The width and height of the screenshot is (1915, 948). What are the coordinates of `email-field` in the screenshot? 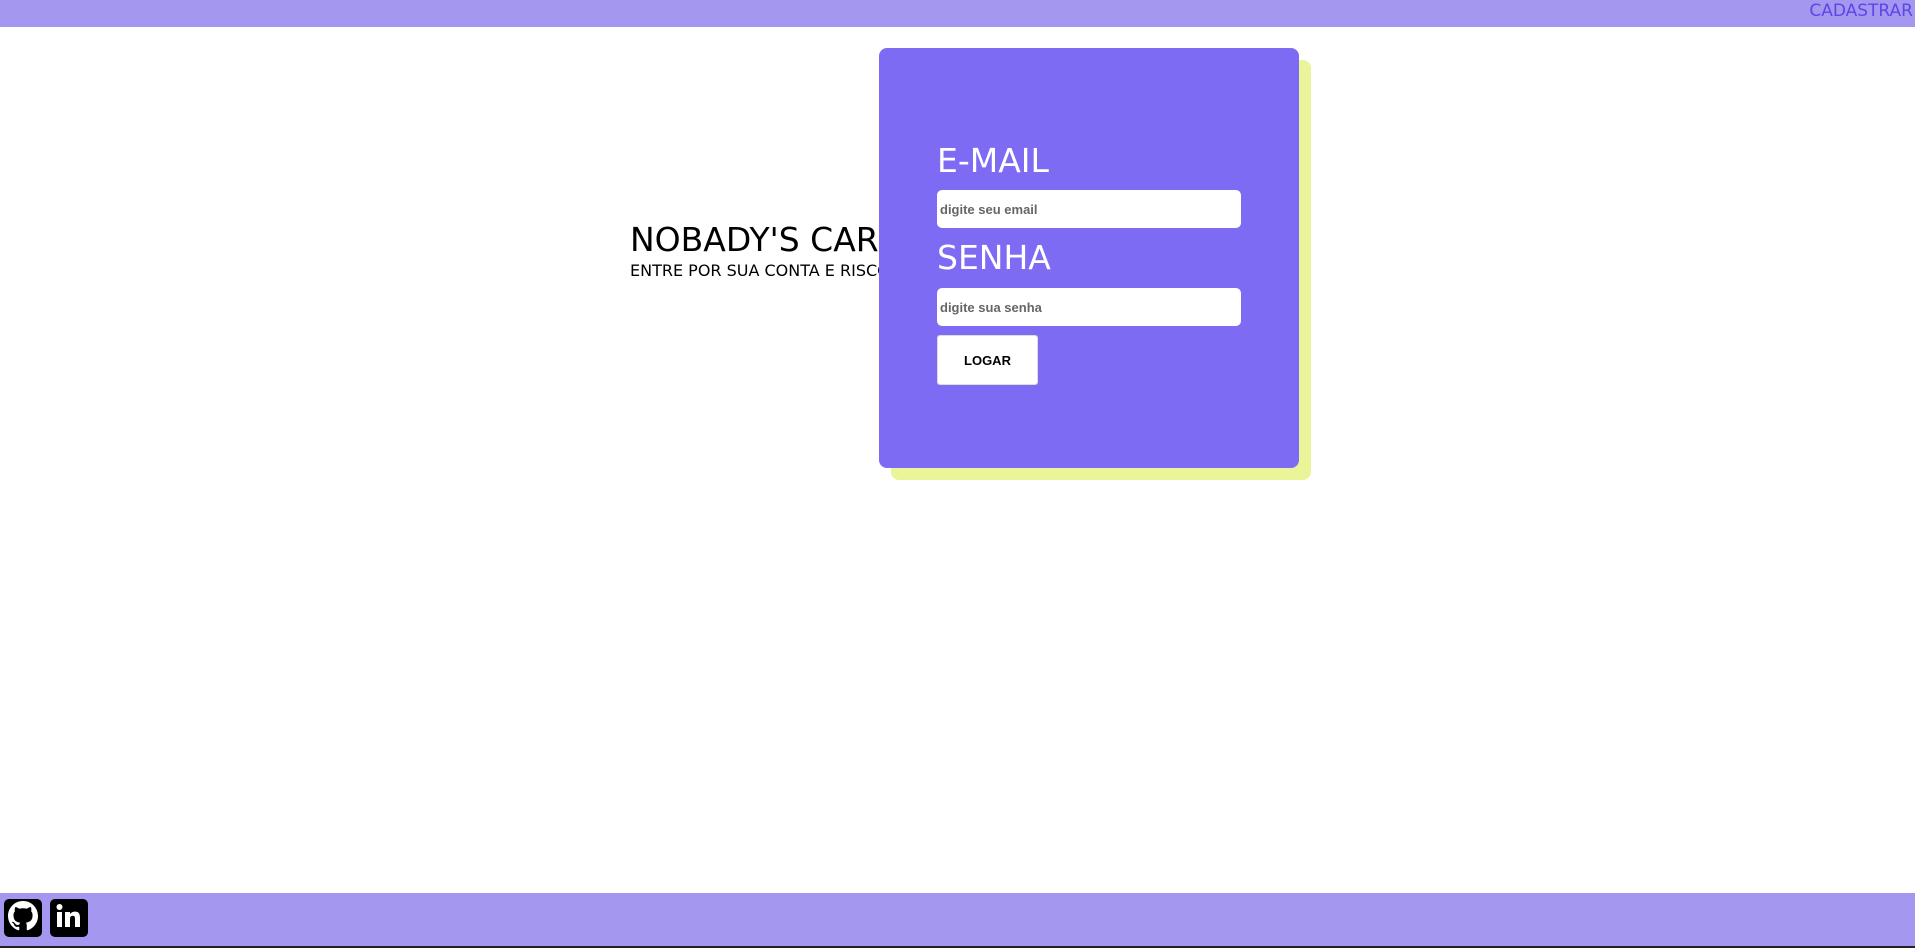 It's located at (1089, 209).